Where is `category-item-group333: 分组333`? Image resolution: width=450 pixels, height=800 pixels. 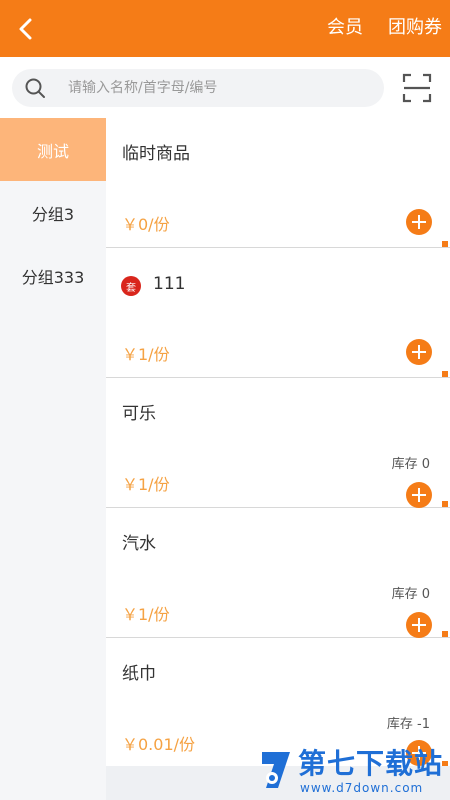 category-item-group333: 分组333 is located at coordinates (53, 275).